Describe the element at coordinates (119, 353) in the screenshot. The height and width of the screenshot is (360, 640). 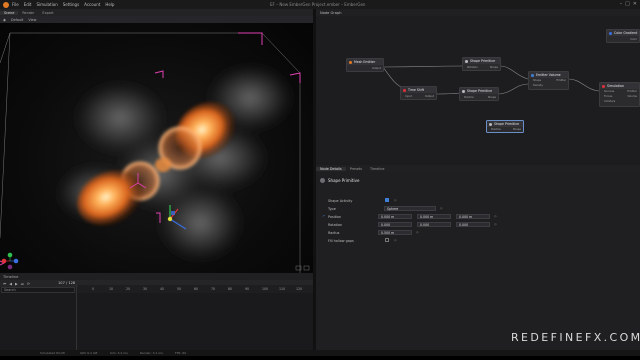
I see `status-sim-time: Sim: 5.2 ms` at that location.